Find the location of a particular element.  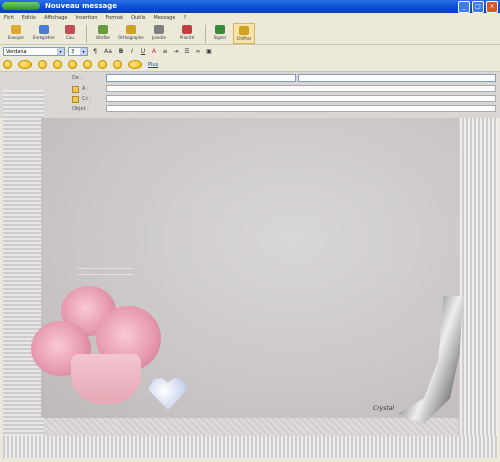

format-toolbar: Verdana ▾ 3 ▾ ¶ Aa B I U A ≡ ⇥ ☰ ∞ ▣ is located at coordinates (250, 51).